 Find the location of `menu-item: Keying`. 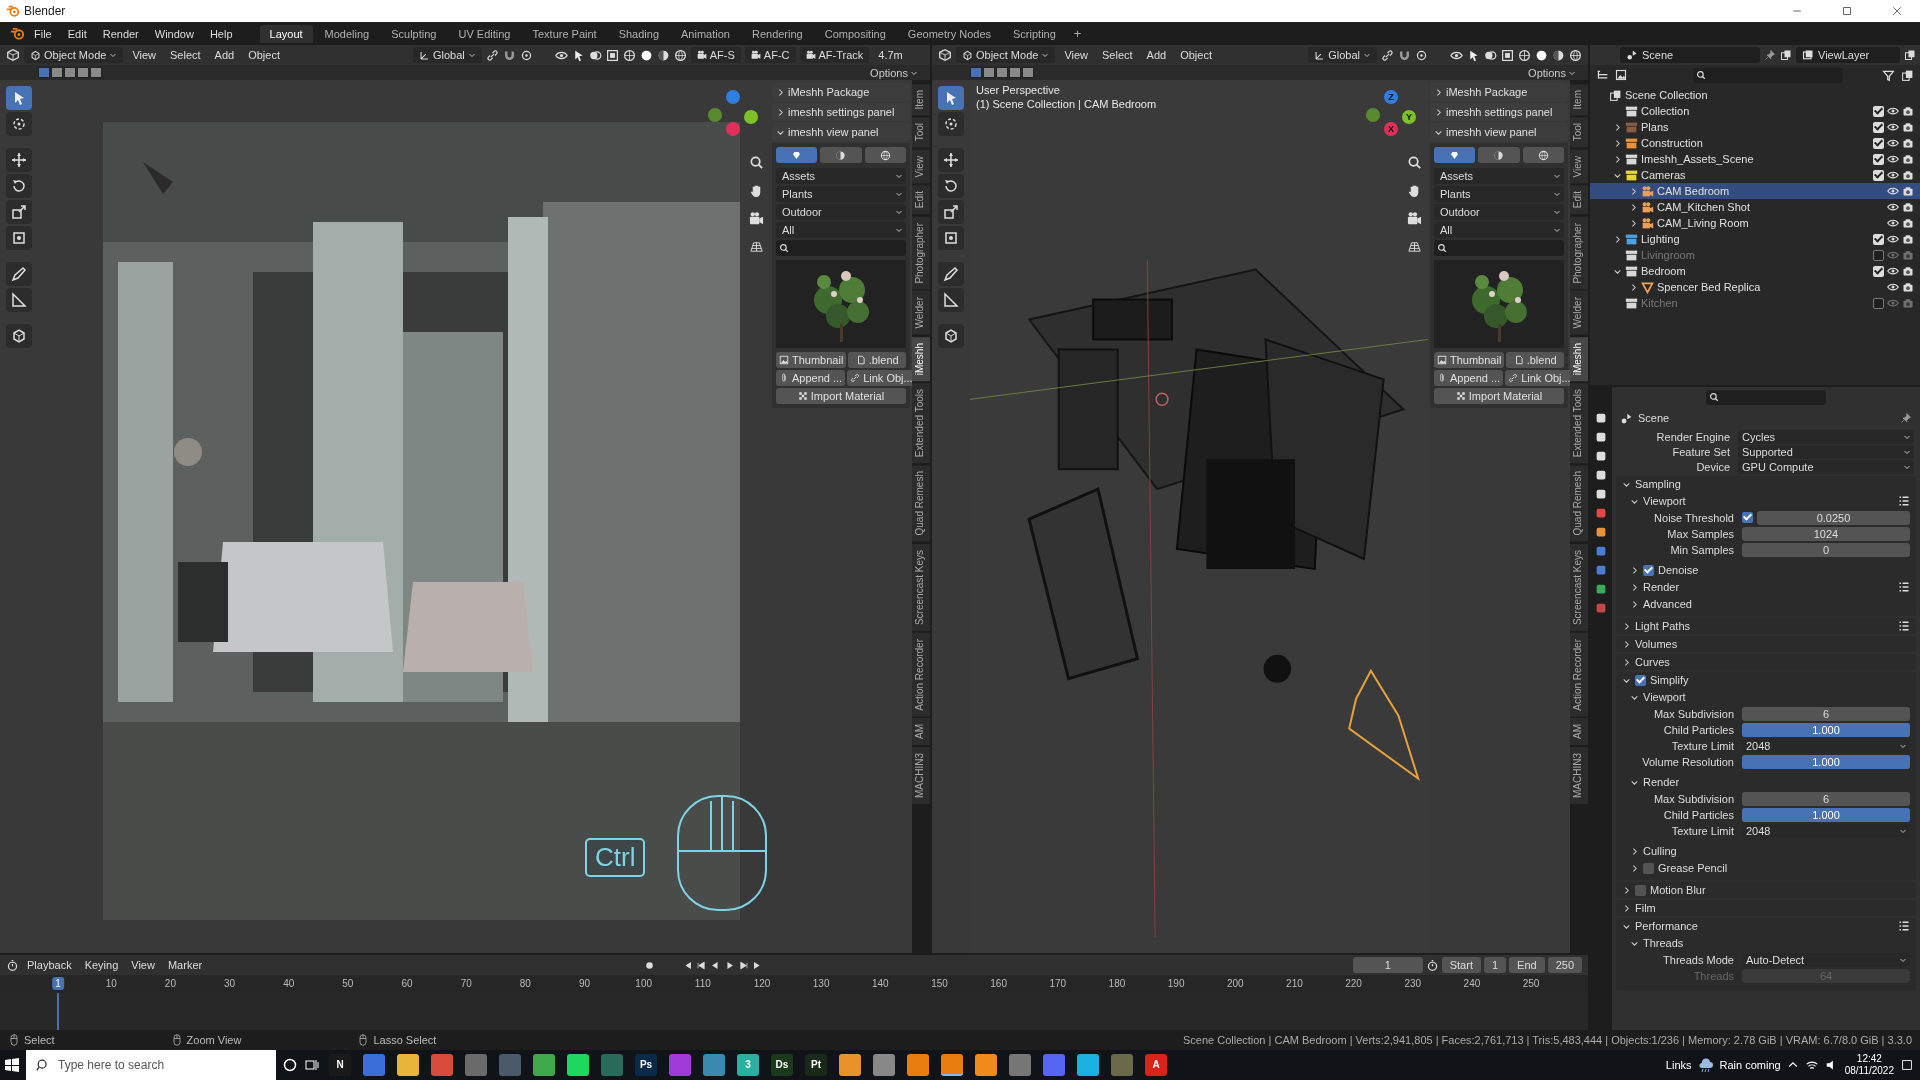

menu-item: Keying is located at coordinates (101, 965).